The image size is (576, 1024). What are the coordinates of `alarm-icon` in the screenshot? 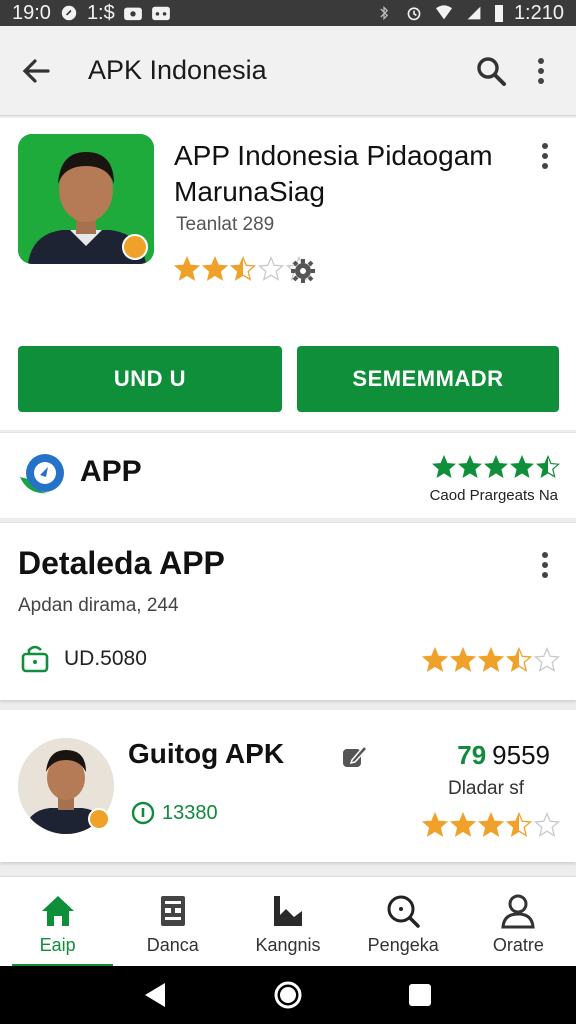 It's located at (414, 14).